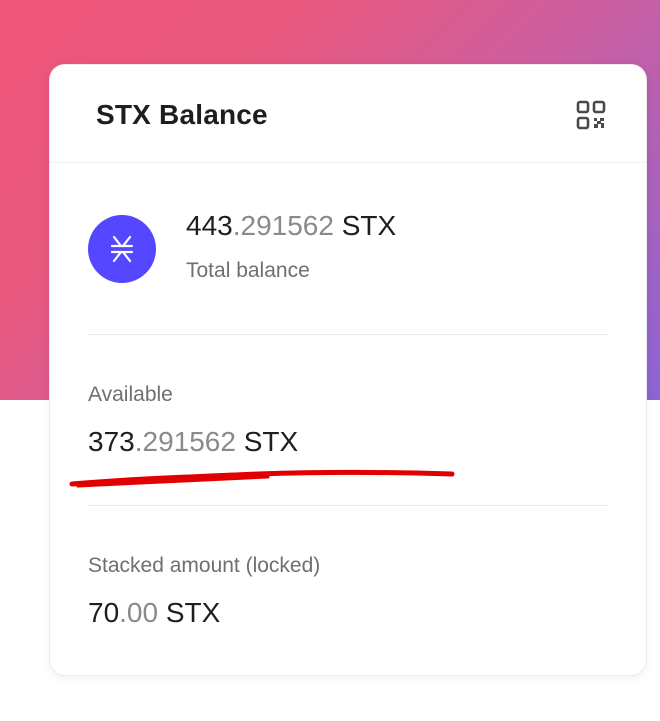 Image resolution: width=660 pixels, height=721 pixels. What do you see at coordinates (262, 479) in the screenshot?
I see `red-annotation-underline` at bounding box center [262, 479].